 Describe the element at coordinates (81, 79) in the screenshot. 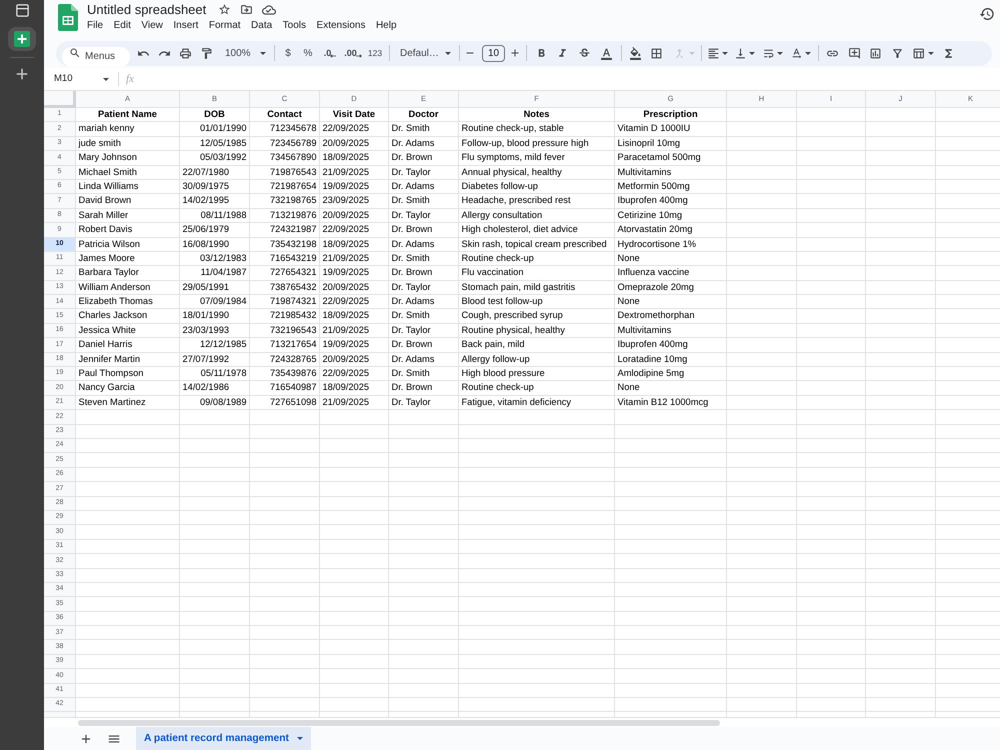

I see `name-box: M10` at that location.